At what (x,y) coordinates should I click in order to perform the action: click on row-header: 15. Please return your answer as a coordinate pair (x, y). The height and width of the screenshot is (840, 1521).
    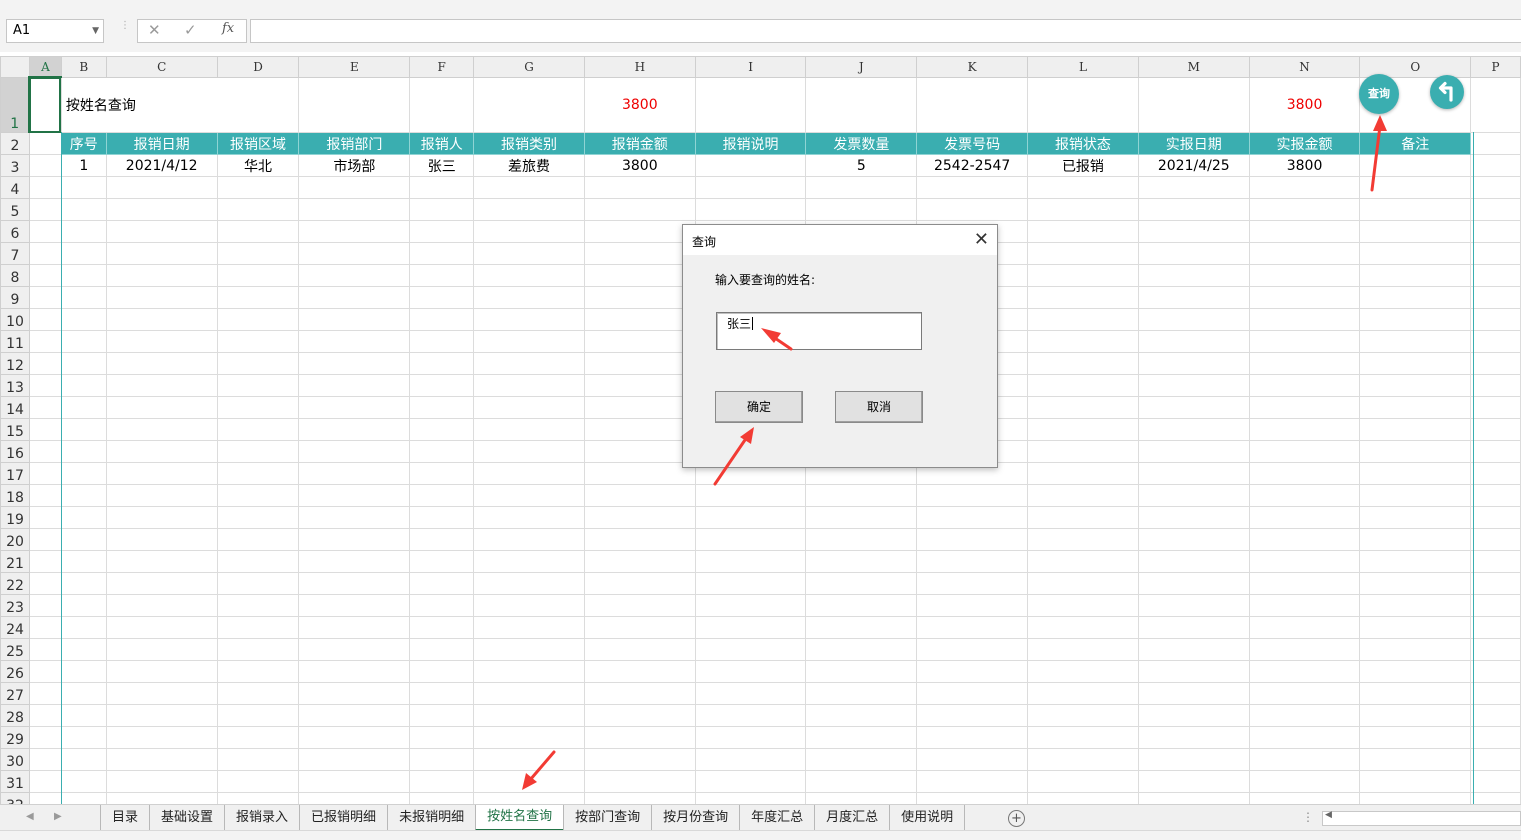
    Looking at the image, I should click on (15, 429).